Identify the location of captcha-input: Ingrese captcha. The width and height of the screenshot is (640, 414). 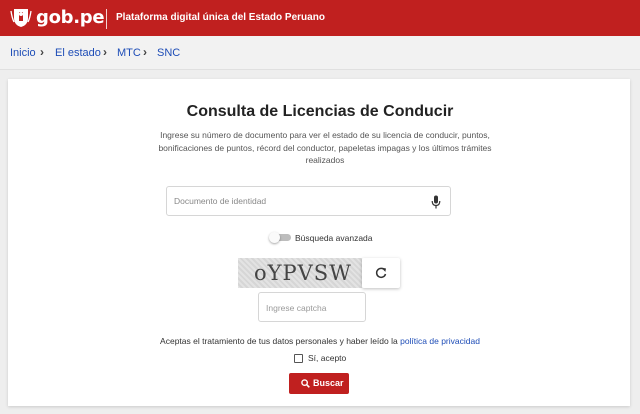
(312, 307).